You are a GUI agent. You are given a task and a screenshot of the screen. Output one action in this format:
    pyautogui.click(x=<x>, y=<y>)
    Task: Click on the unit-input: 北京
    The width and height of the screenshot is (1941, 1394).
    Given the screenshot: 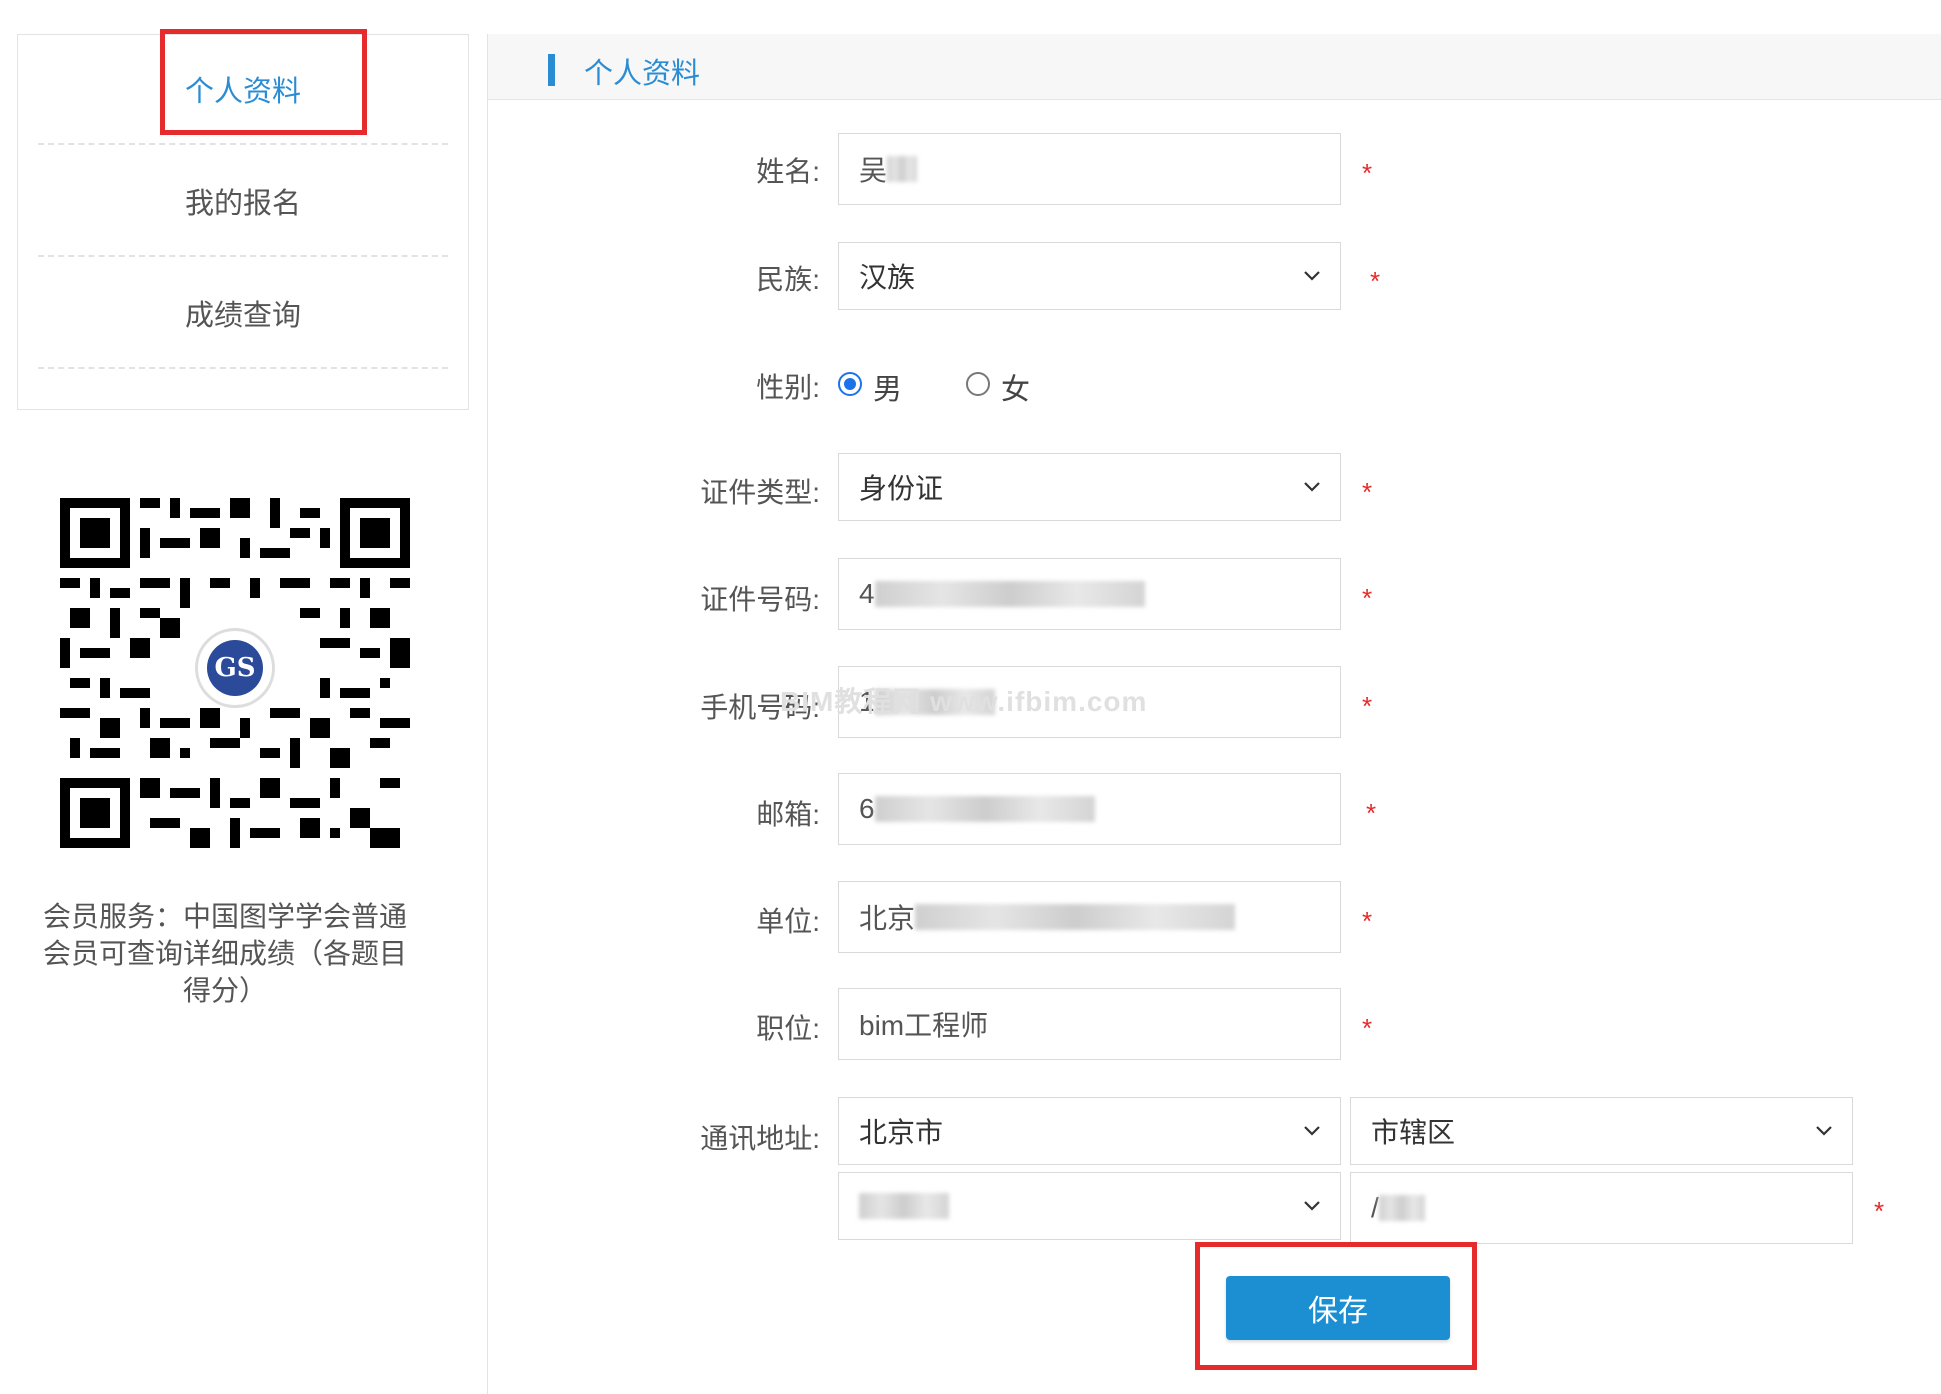 What is the action you would take?
    pyautogui.click(x=1089, y=917)
    